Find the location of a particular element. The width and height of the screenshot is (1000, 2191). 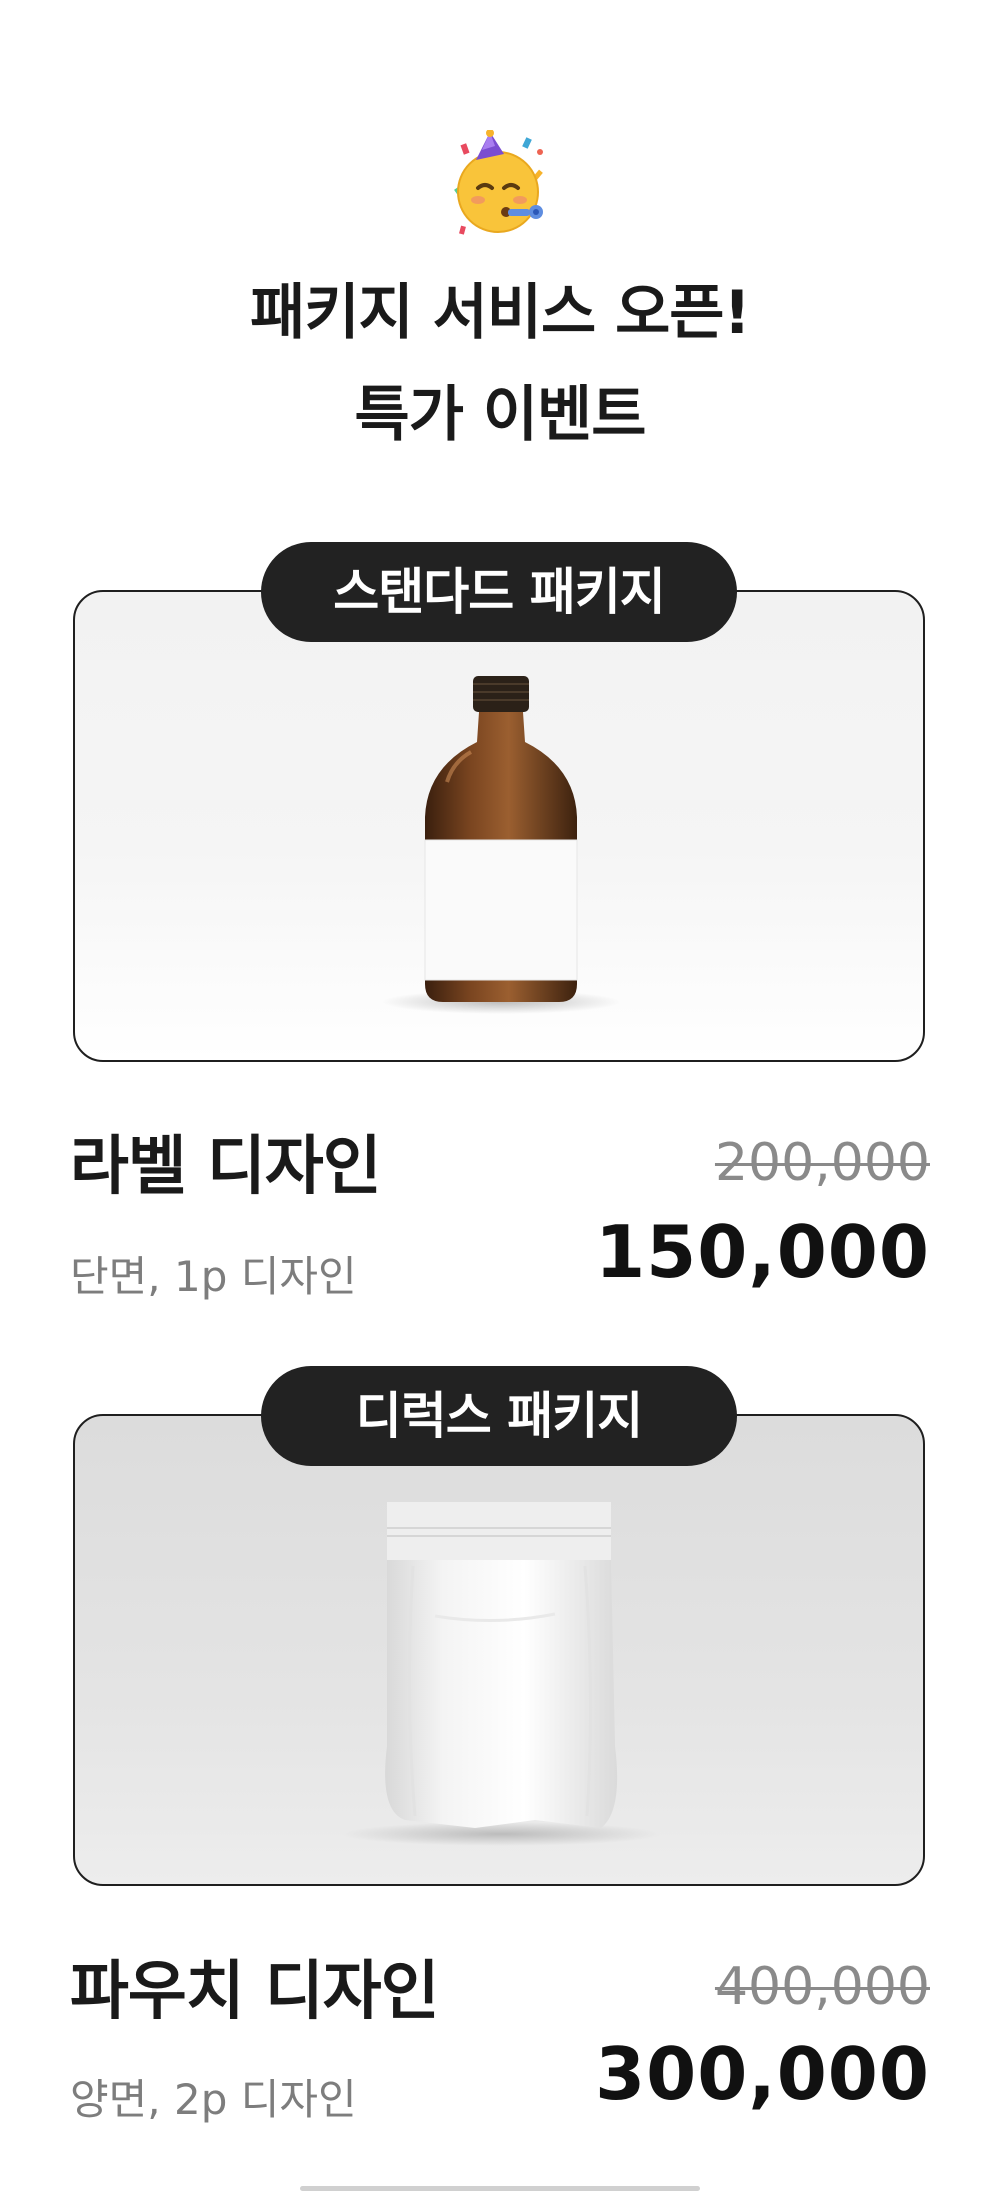

title-line-2: 특가 이벤트 is located at coordinates (500, 415).